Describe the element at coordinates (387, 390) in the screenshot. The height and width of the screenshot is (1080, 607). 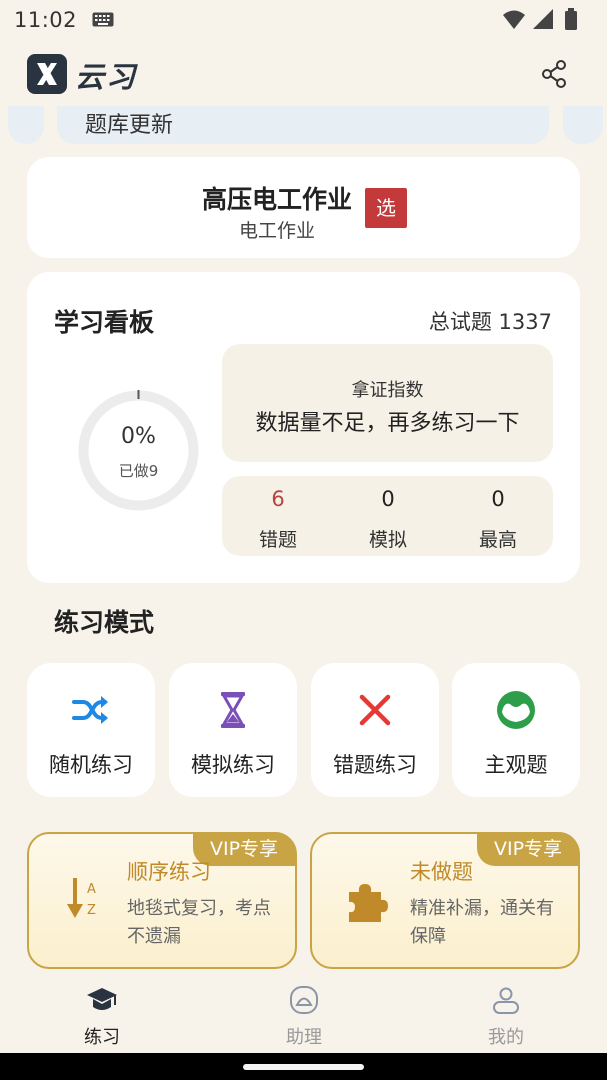
I see `cert-index-title: 拿证指数` at that location.